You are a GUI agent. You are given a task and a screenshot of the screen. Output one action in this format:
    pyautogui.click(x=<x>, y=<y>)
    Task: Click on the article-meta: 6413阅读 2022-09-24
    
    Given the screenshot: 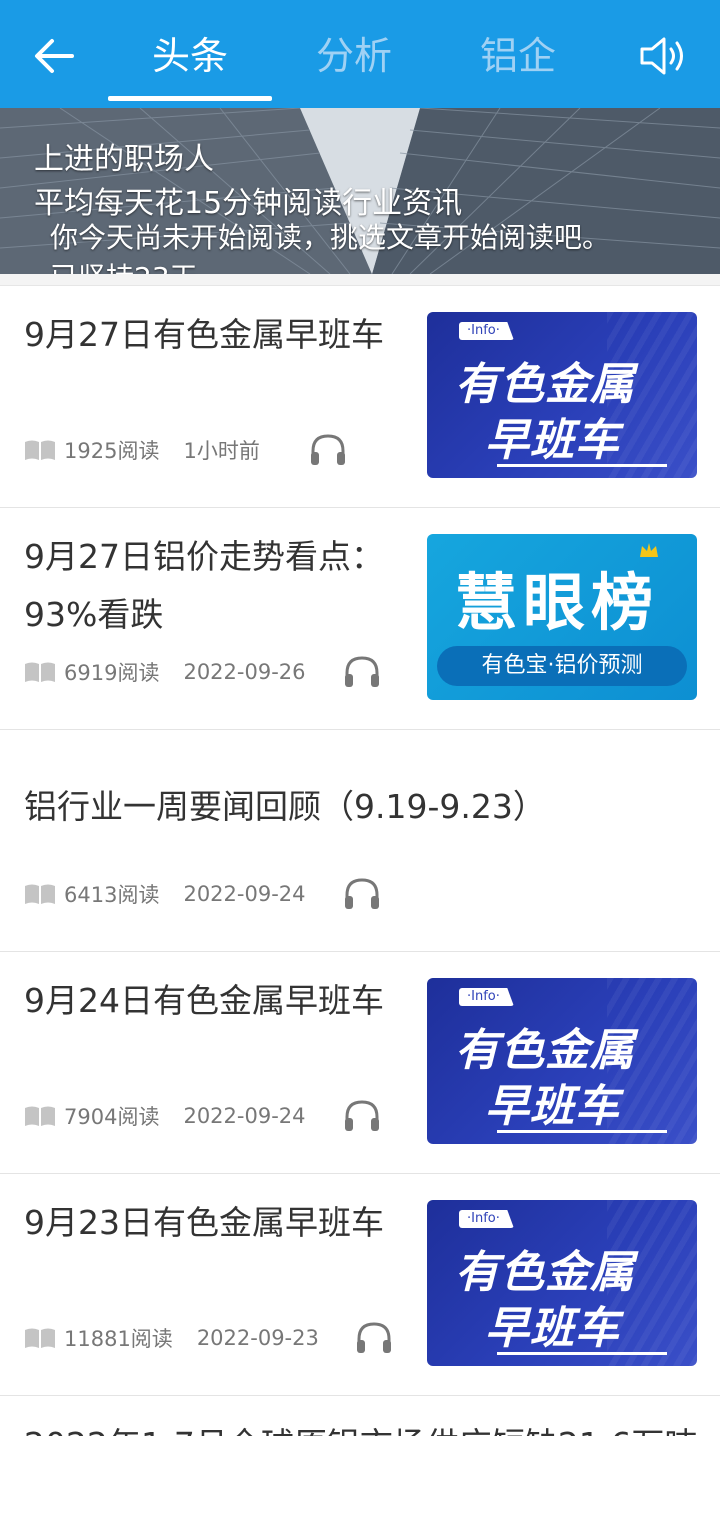 What is the action you would take?
    pyautogui.click(x=165, y=894)
    